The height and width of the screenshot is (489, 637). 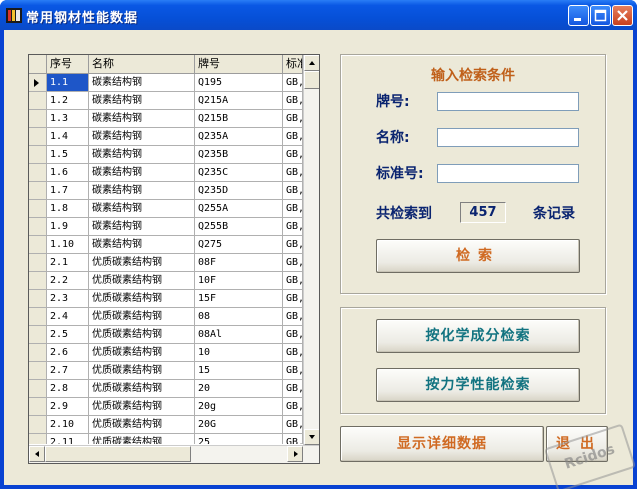 I want to click on table-row: 2.8 优质碳素结构钢 20 GB,, so click(x=166, y=389).